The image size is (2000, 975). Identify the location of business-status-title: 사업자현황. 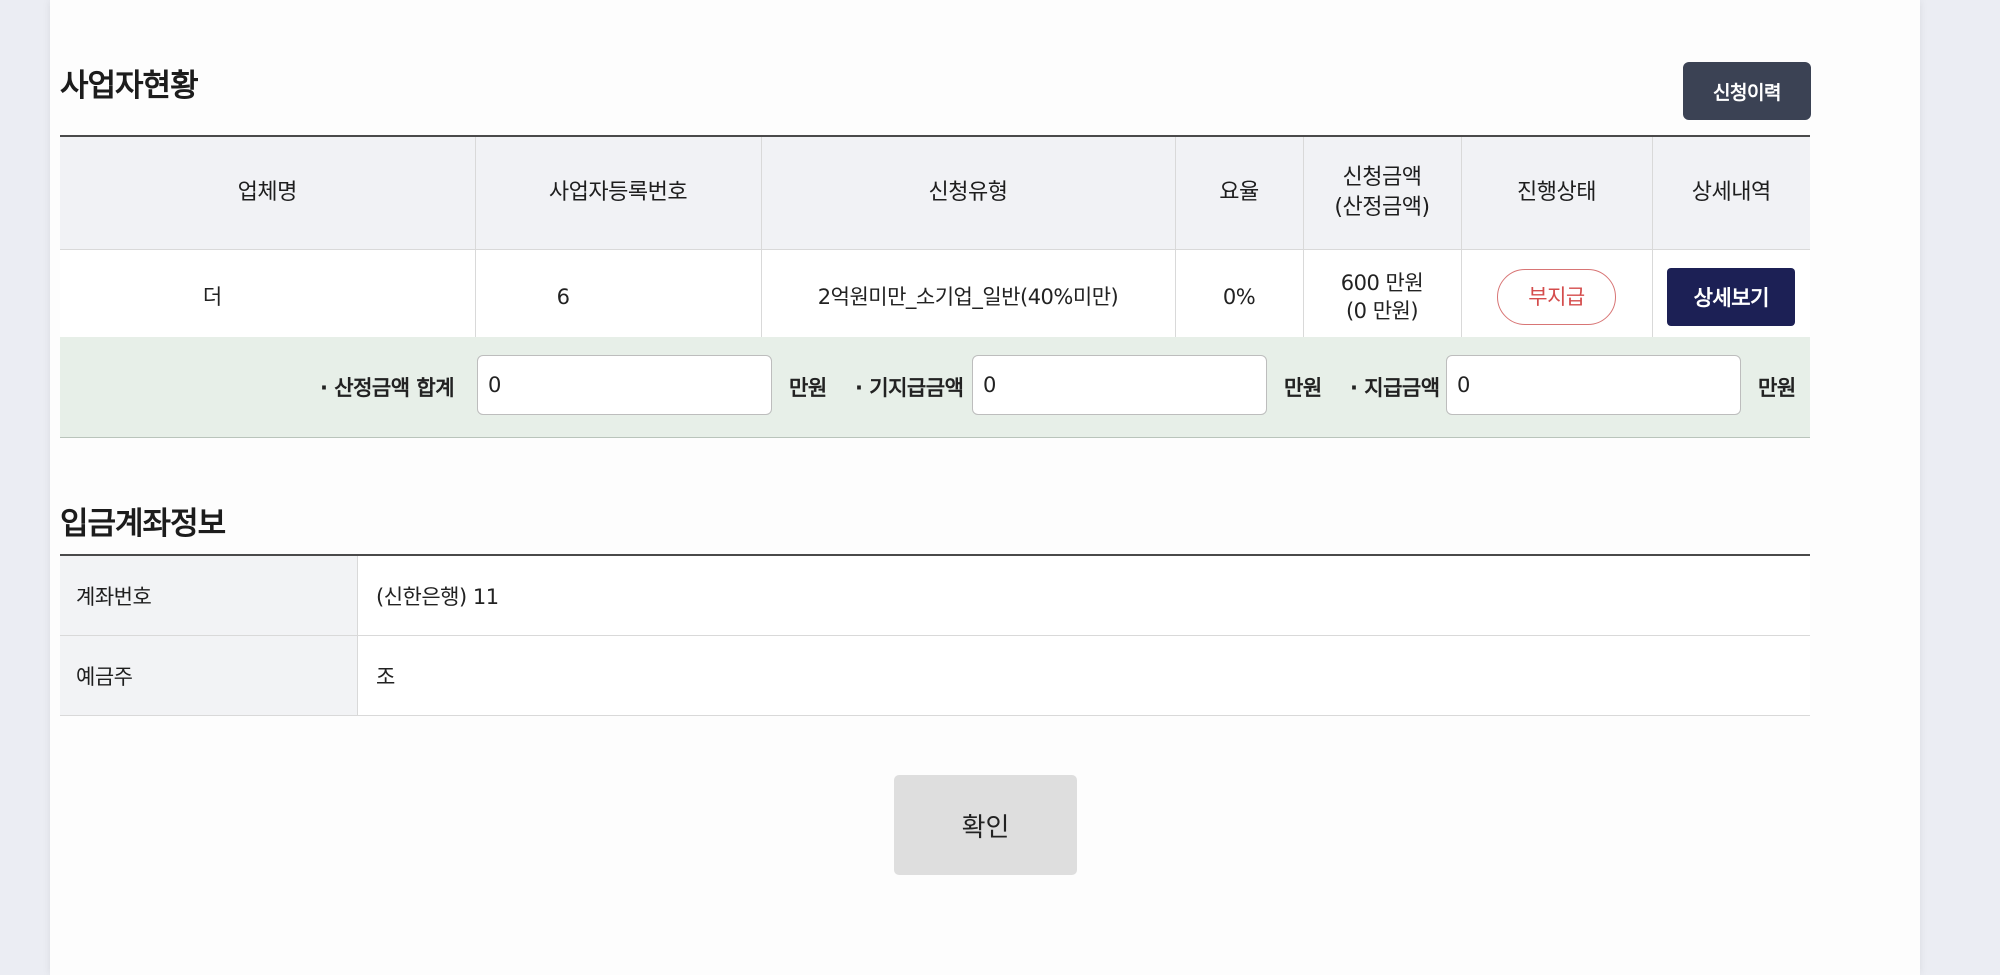
(129, 86).